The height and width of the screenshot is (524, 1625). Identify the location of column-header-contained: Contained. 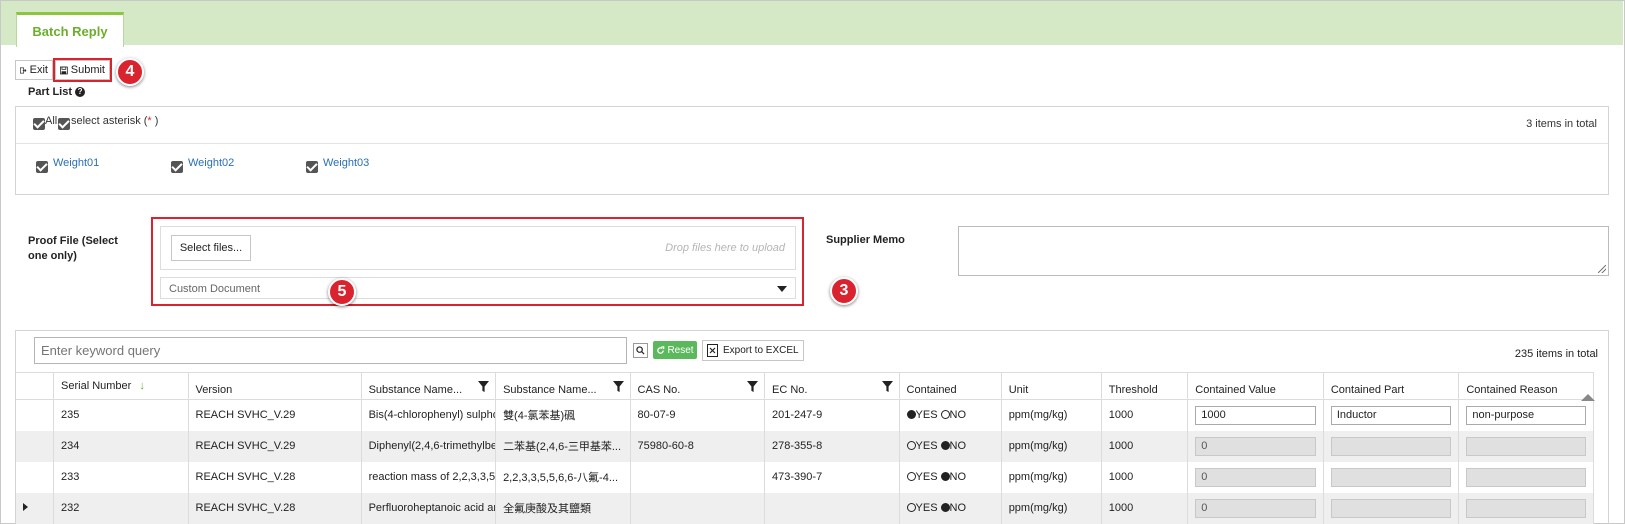
(950, 386).